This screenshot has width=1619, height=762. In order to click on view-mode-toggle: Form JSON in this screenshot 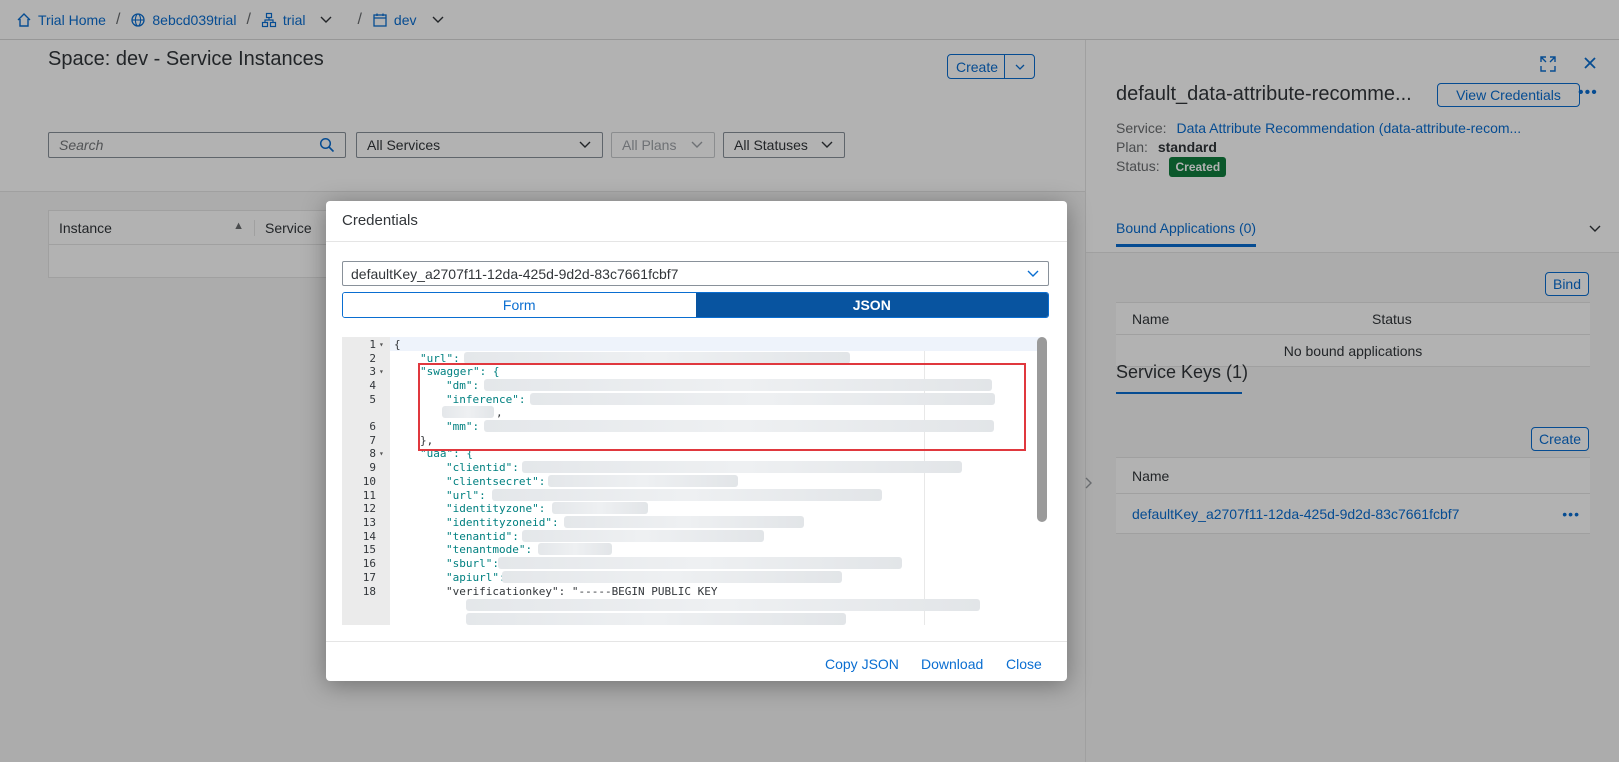, I will do `click(695, 305)`.